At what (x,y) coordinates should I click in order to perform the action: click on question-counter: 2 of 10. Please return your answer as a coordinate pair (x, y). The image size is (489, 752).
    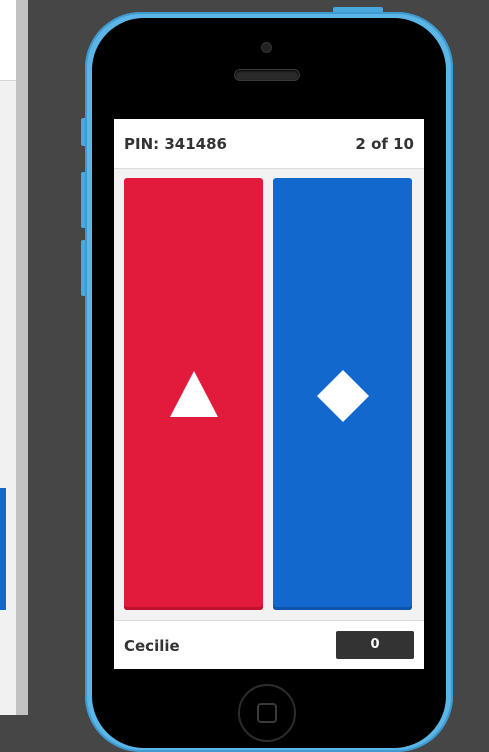
    Looking at the image, I should click on (384, 144).